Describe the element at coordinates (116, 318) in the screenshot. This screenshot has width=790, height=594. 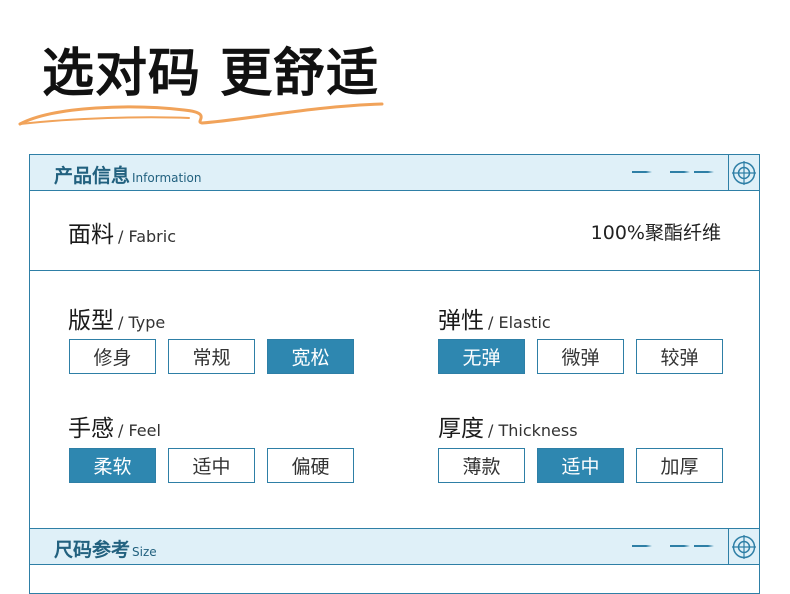
I see `type-label: 版型 / Type` at that location.